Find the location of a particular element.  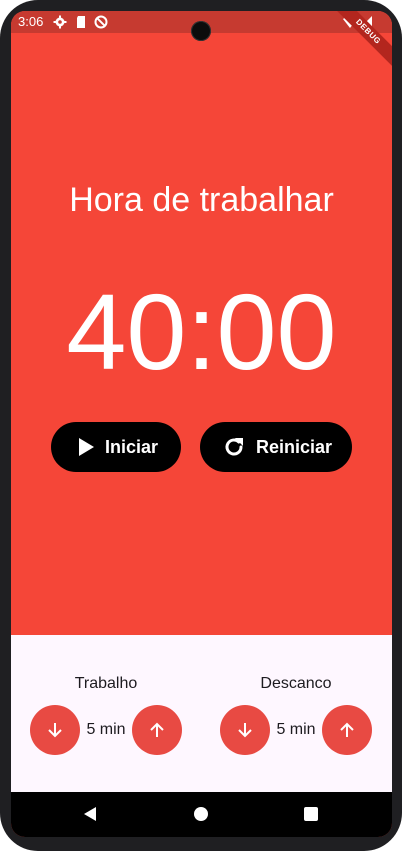

rest-value: 5 min is located at coordinates (296, 729).